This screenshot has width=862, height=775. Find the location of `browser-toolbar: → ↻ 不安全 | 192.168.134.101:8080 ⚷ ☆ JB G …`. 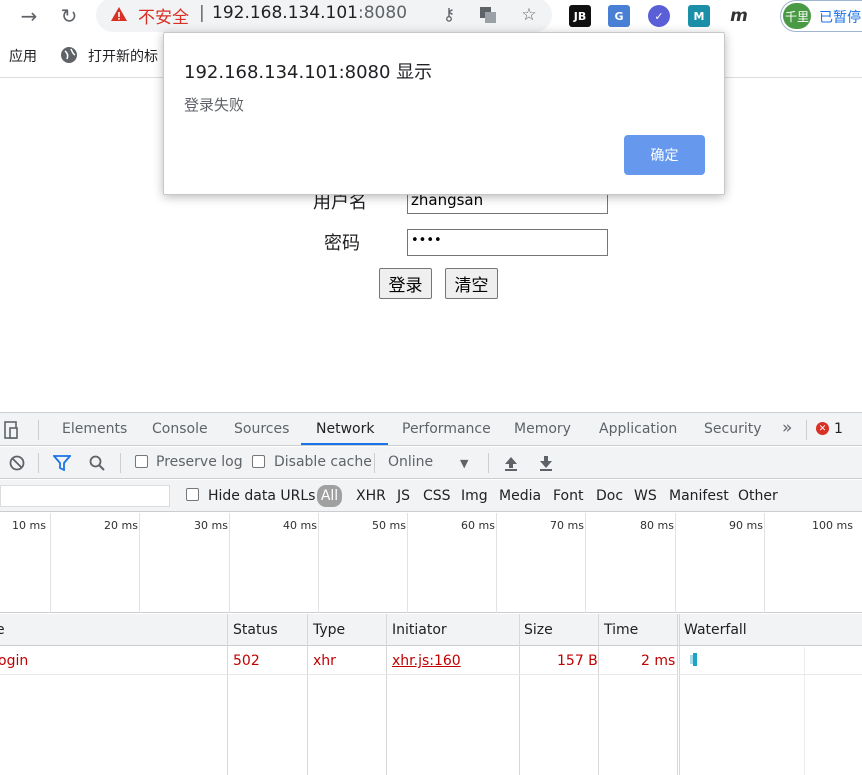

browser-toolbar: → ↻ 不安全 | 192.168.134.101:8080 ⚷ ☆ JB G … is located at coordinates (431, 17).